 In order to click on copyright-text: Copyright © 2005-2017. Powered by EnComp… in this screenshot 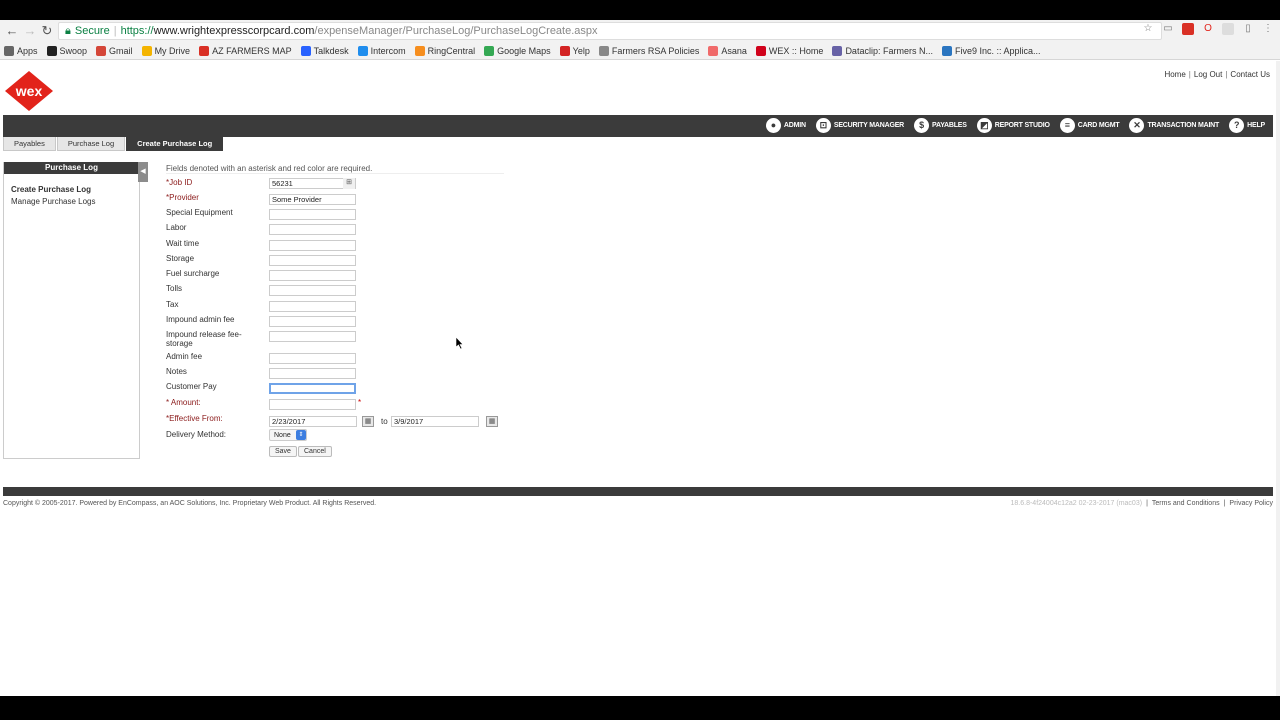, I will do `click(190, 503)`.